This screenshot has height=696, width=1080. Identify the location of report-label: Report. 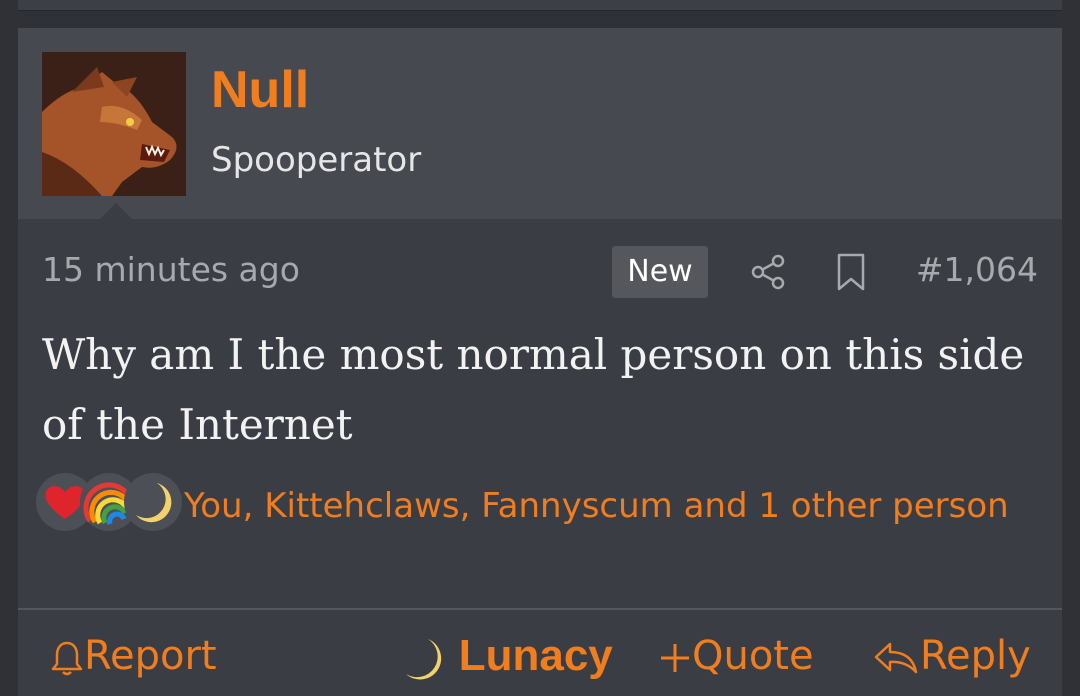
(150, 656).